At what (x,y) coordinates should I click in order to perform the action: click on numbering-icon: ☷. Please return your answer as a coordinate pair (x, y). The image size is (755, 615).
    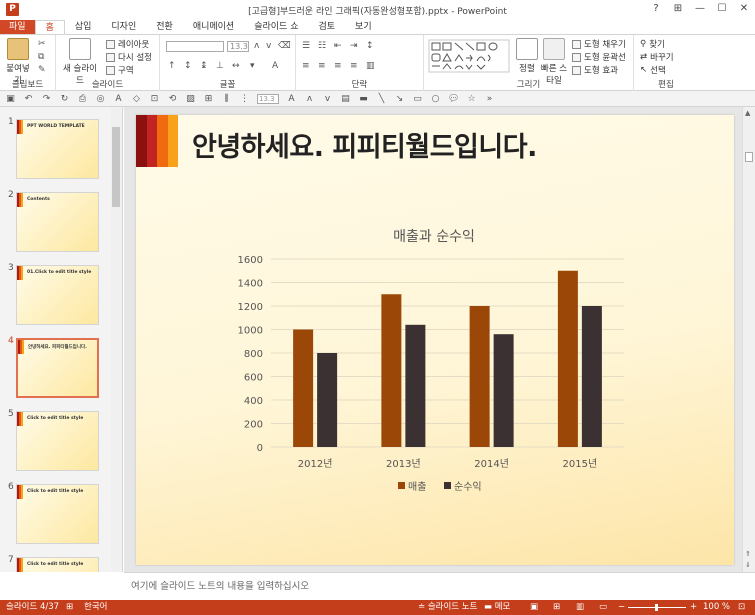
    Looking at the image, I should click on (322, 46).